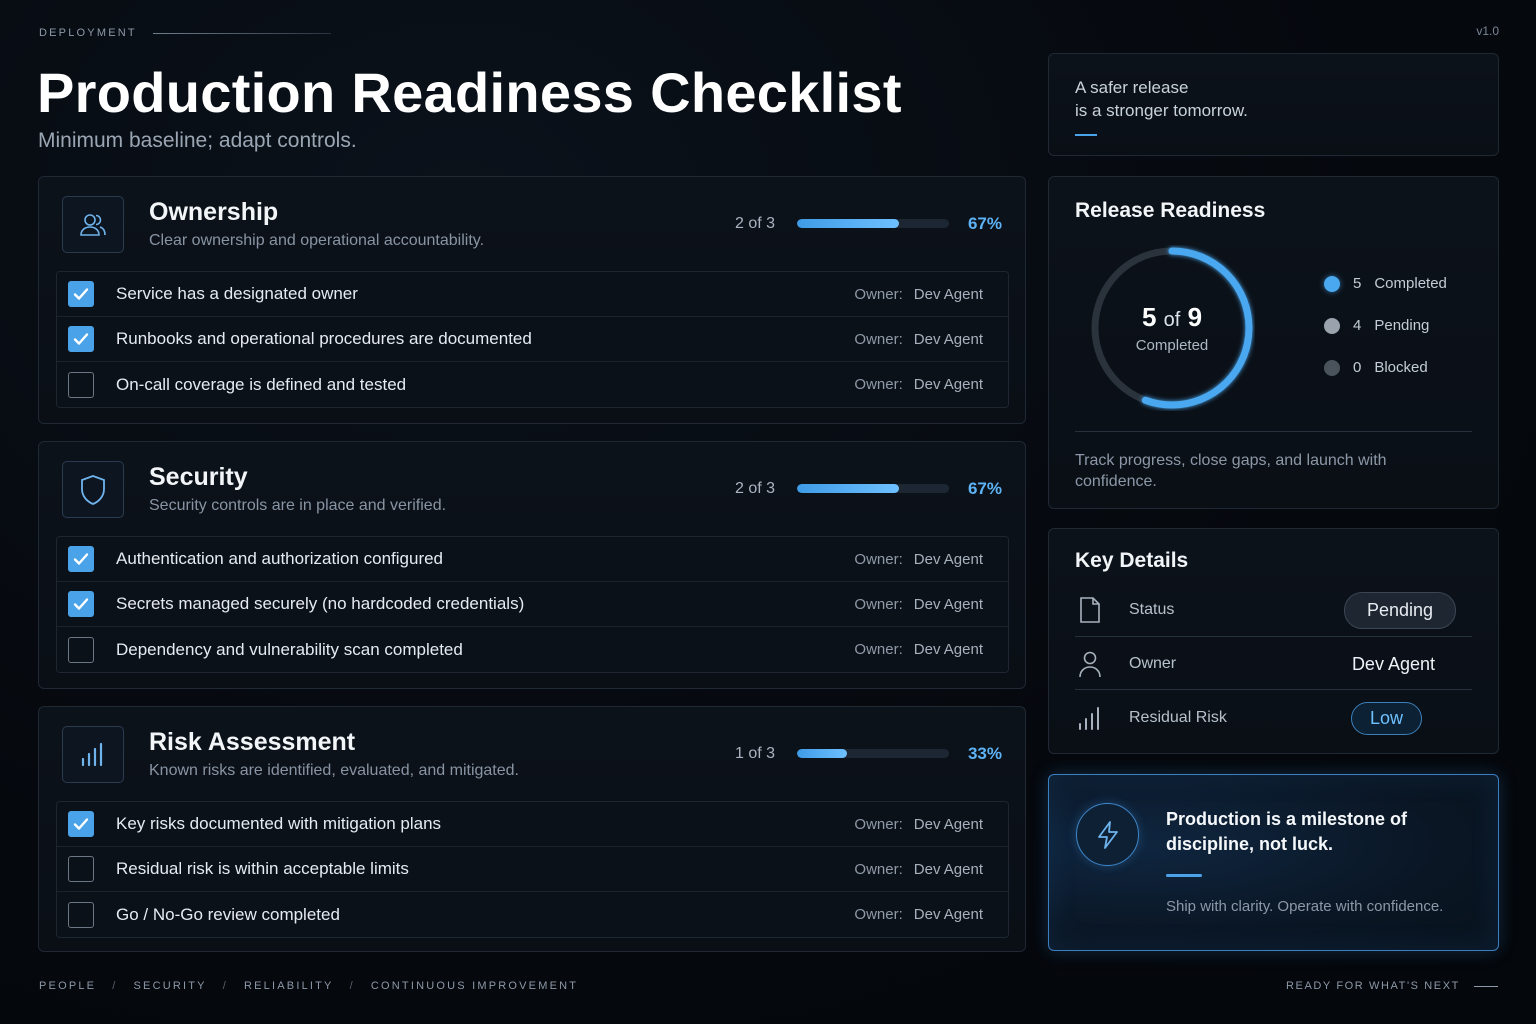  I want to click on ring-count: 5 of 9, so click(1172, 317).